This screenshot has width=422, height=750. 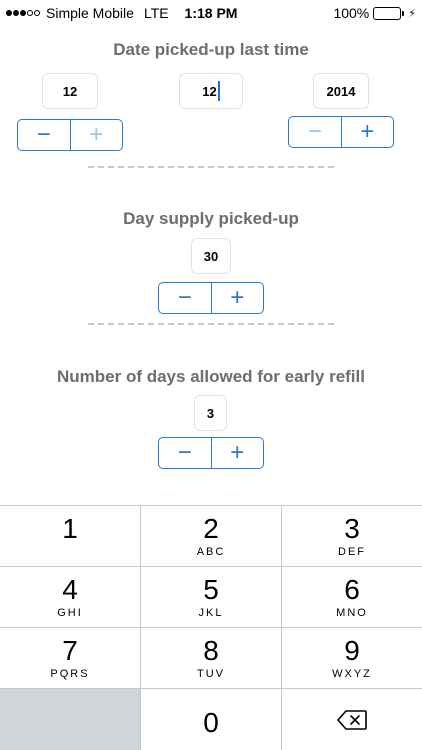 I want to click on key-letters: JKL, so click(x=211, y=612).